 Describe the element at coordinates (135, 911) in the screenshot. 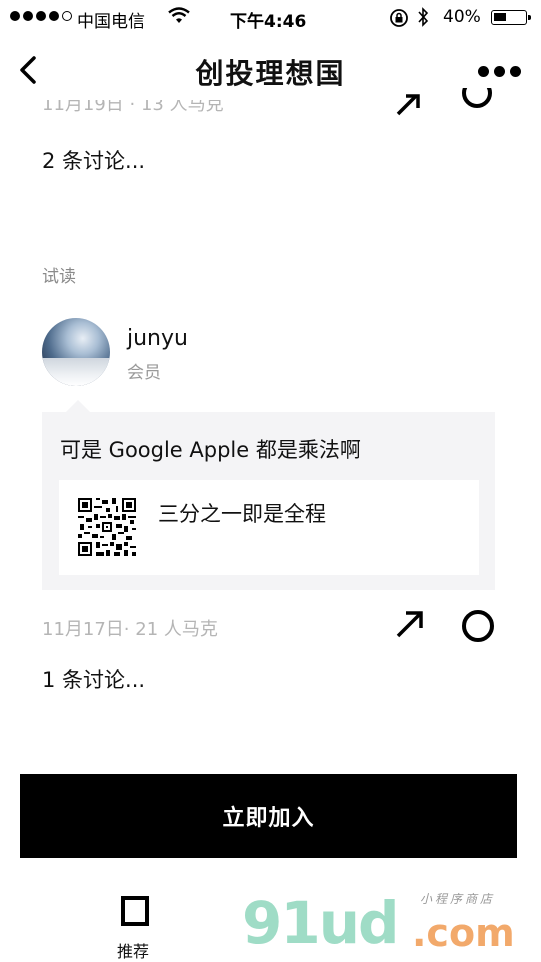

I see `square-icon` at that location.